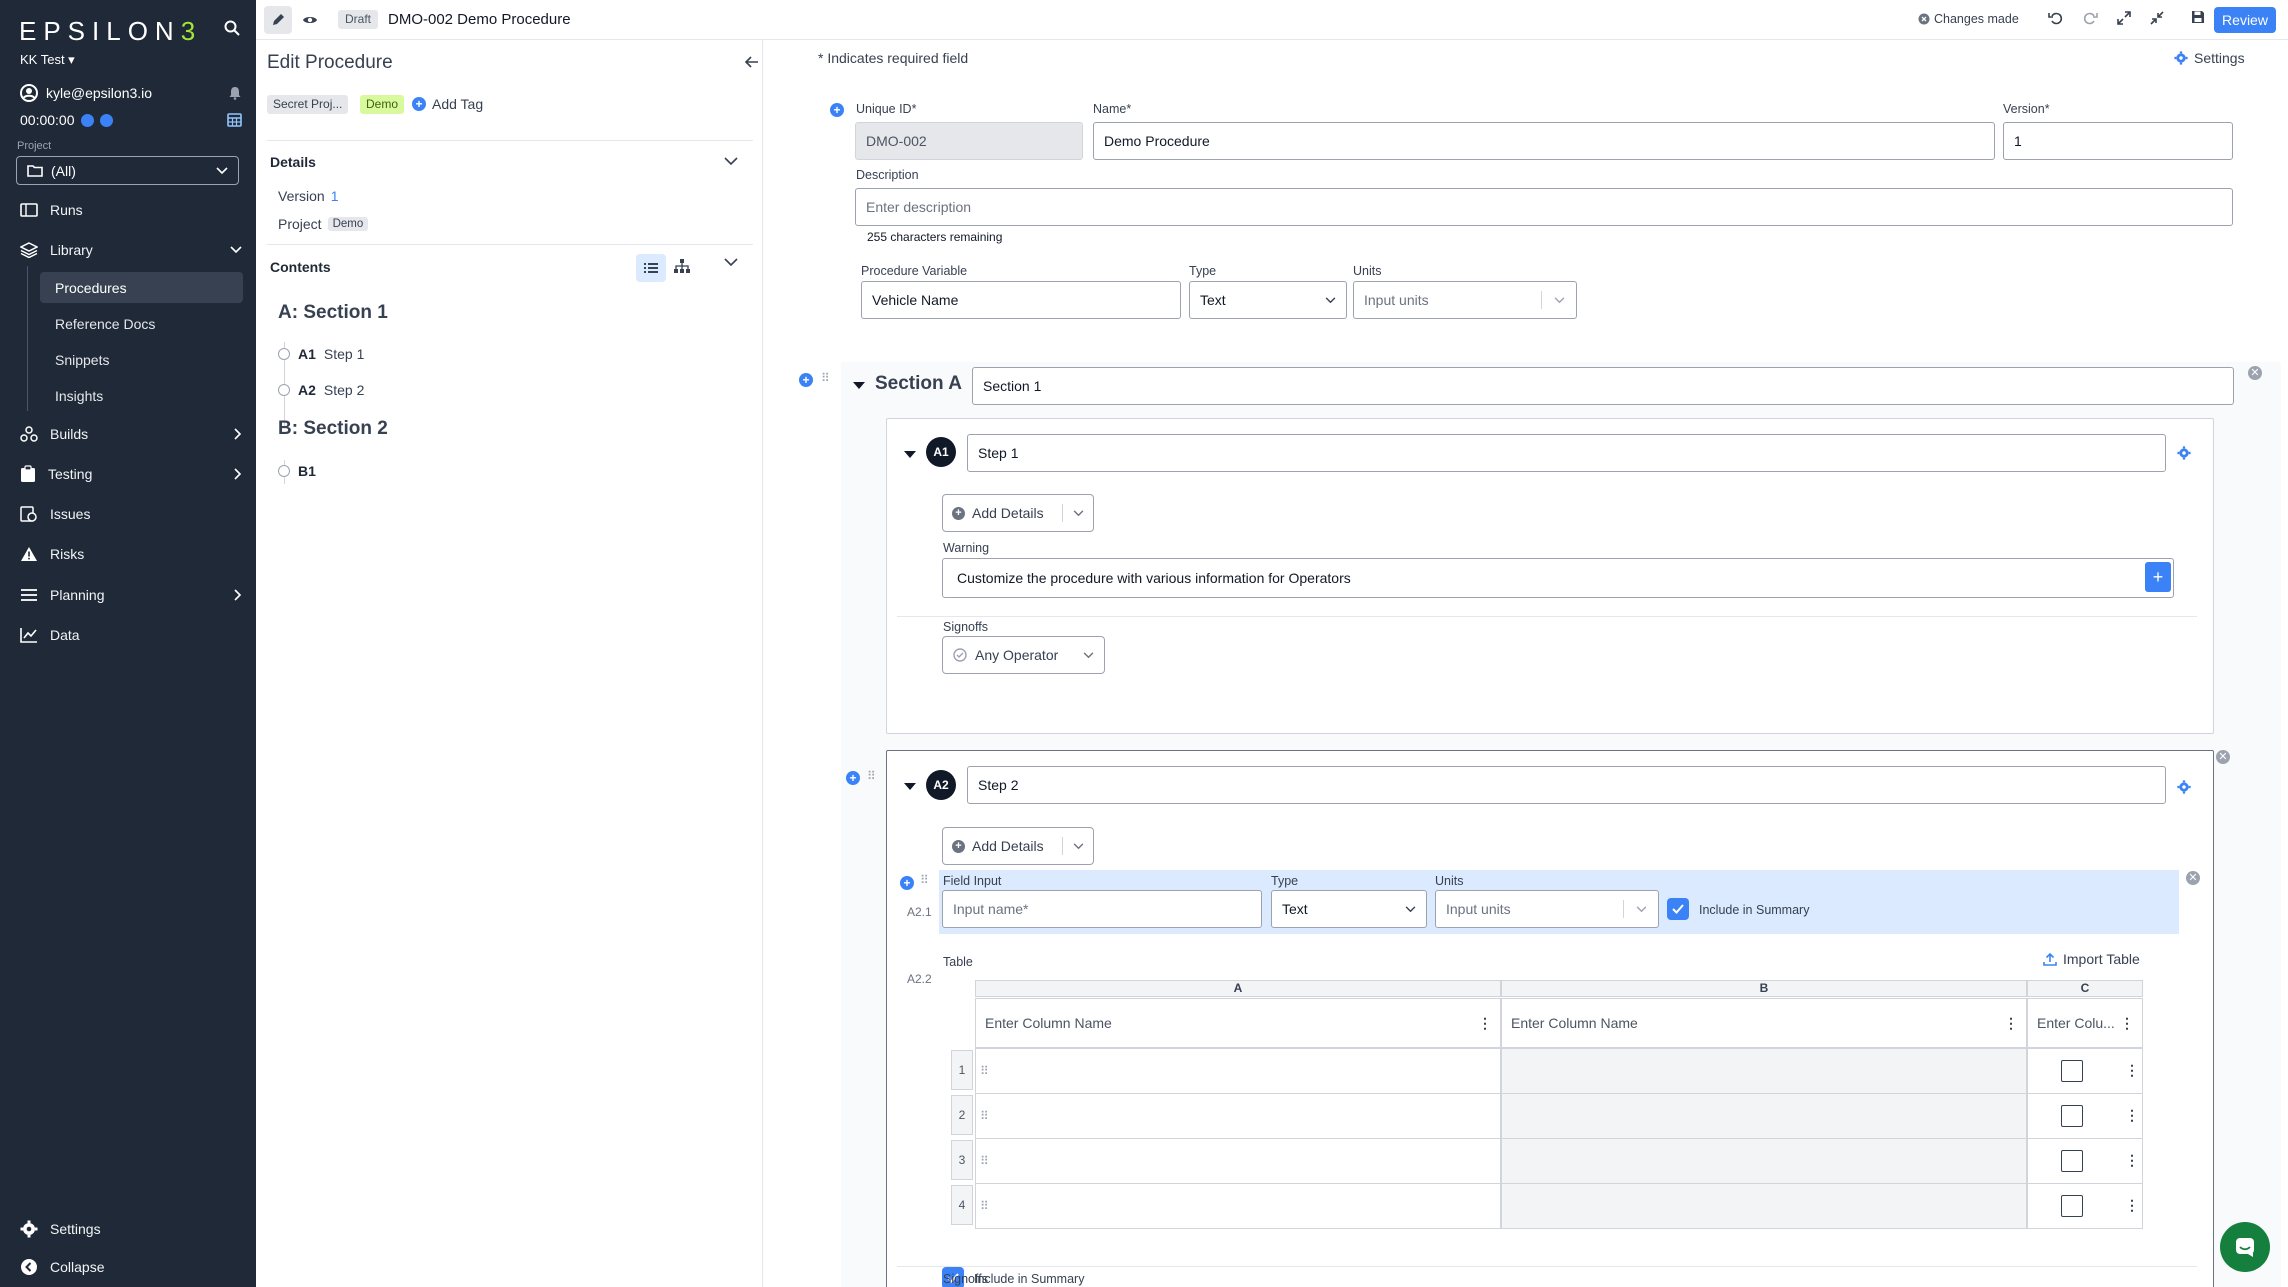 The height and width of the screenshot is (1287, 2288). I want to click on play-timer-icon, so click(87, 120).